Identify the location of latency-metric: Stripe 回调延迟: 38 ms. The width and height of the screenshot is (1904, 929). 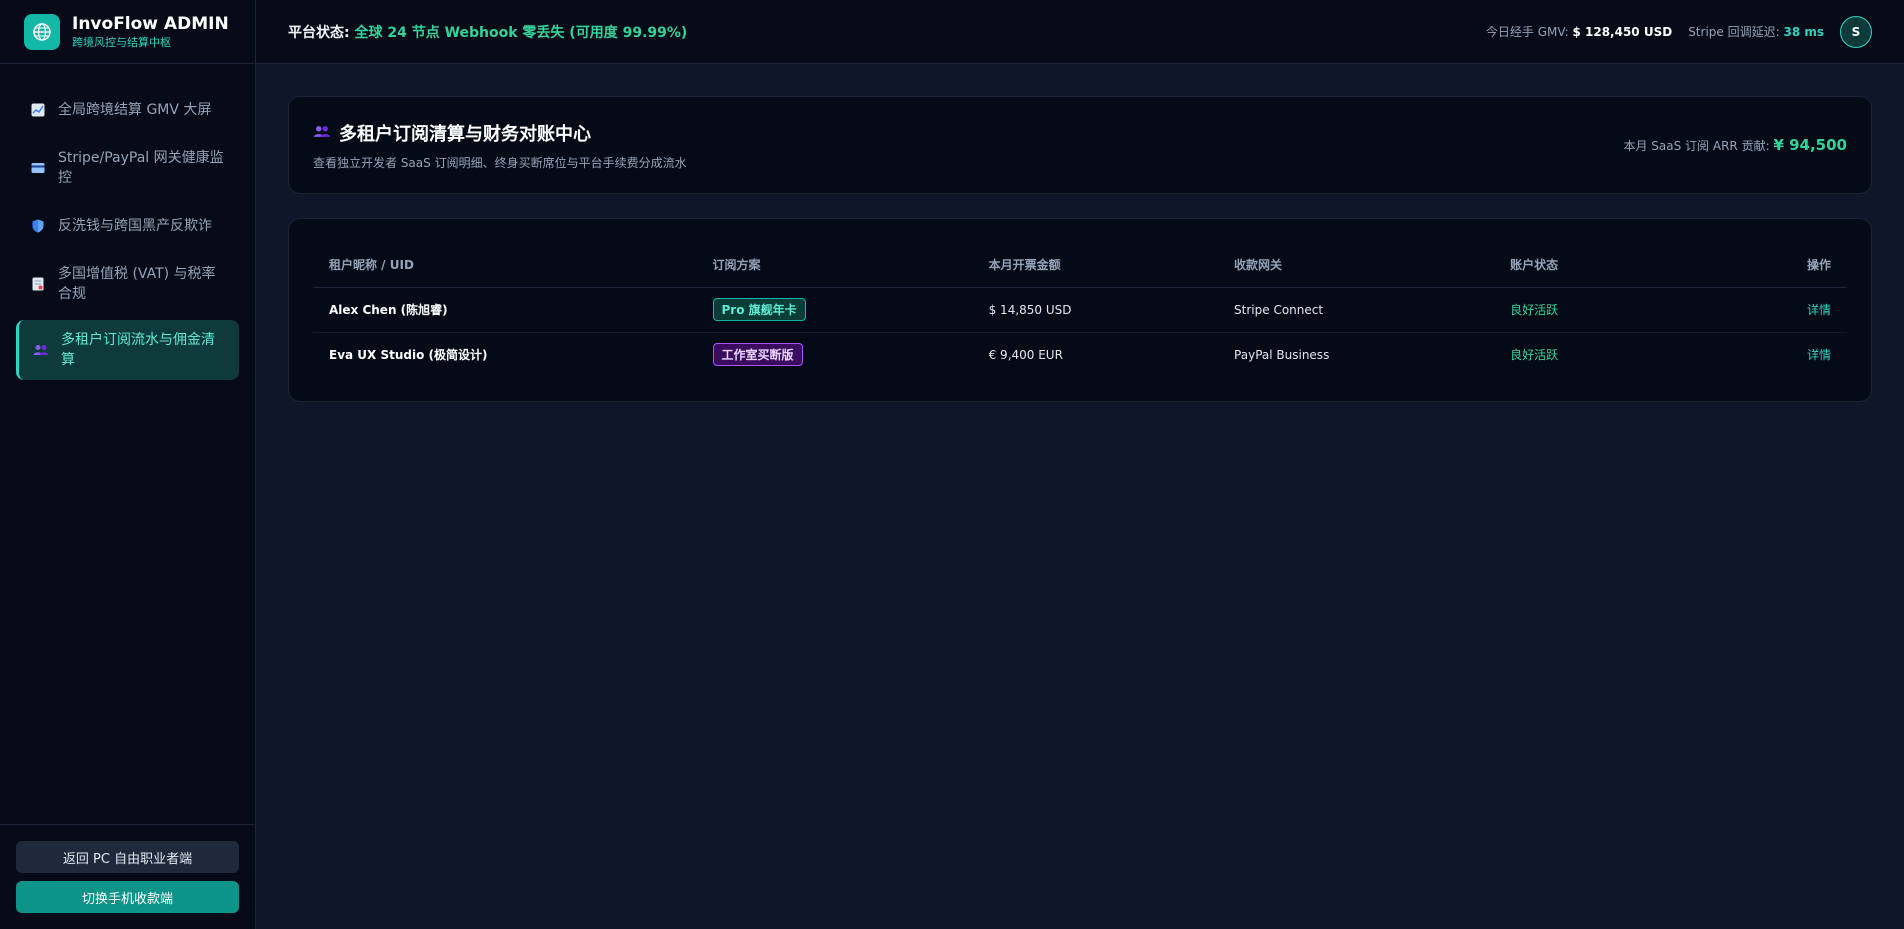
(1756, 31).